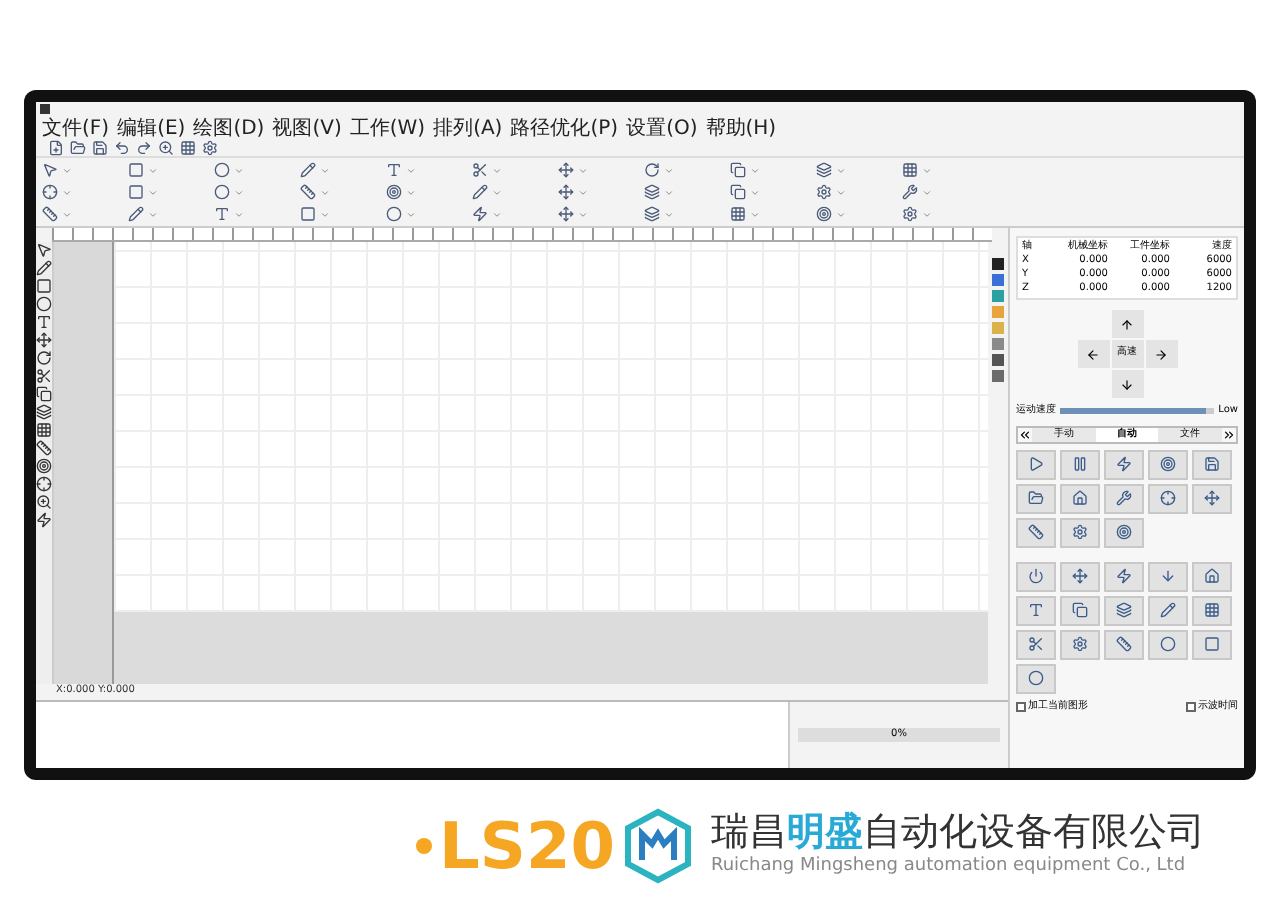  Describe the element at coordinates (222, 214) in the screenshot. I see `text-icon` at that location.